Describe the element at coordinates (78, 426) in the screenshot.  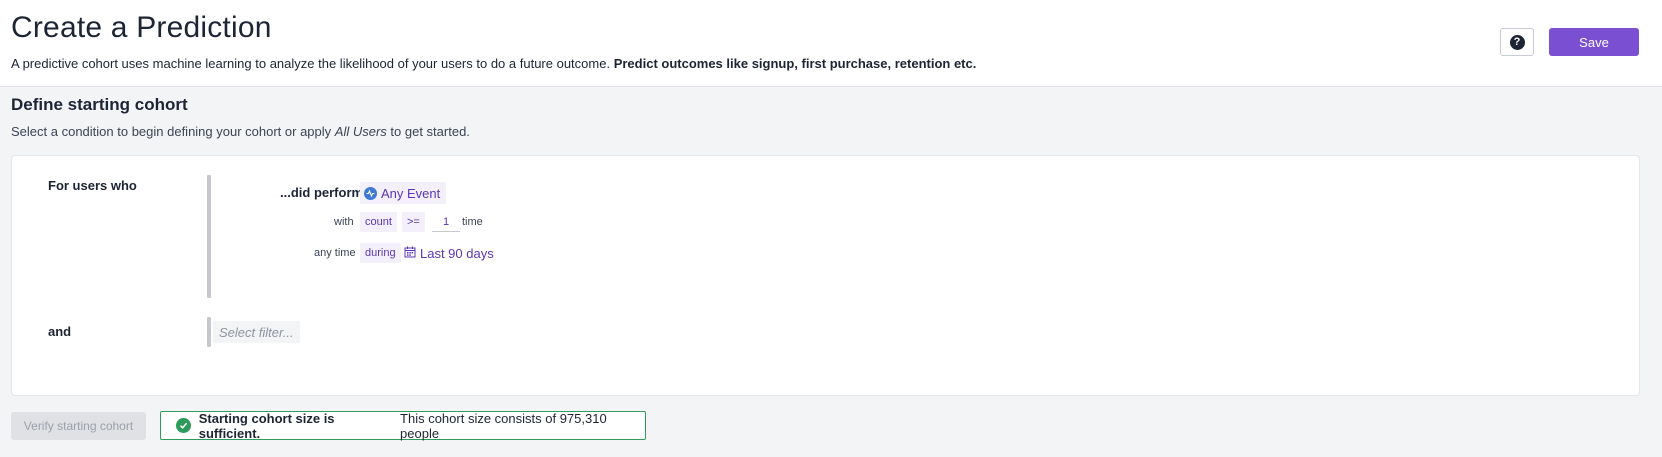
I see `verify-starting-cohort-button: Verify starting cohort` at that location.